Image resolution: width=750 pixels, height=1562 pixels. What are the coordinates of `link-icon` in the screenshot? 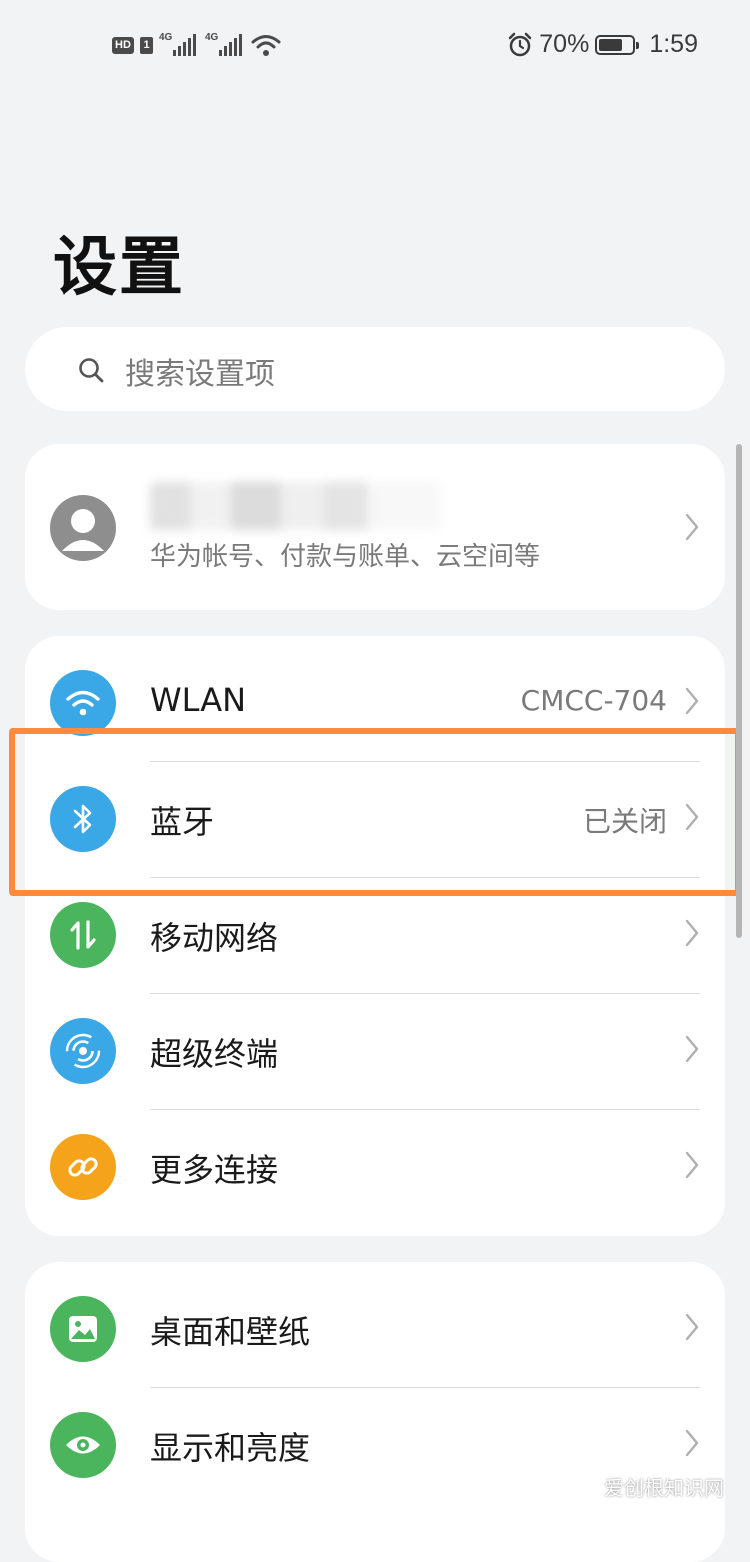 It's located at (83, 1167).